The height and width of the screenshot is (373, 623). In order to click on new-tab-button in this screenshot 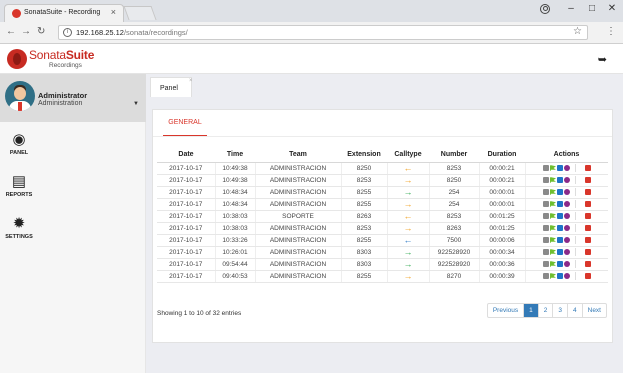, I will do `click(140, 13)`.